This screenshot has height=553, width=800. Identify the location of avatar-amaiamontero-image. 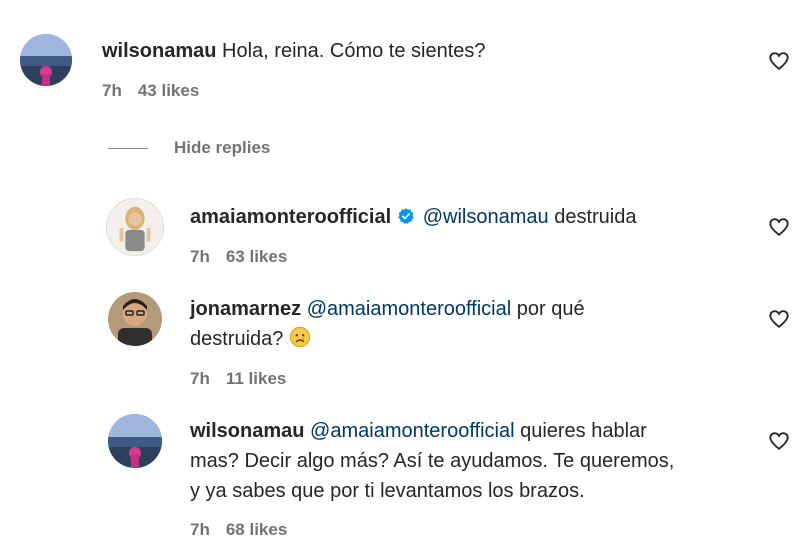
(135, 227).